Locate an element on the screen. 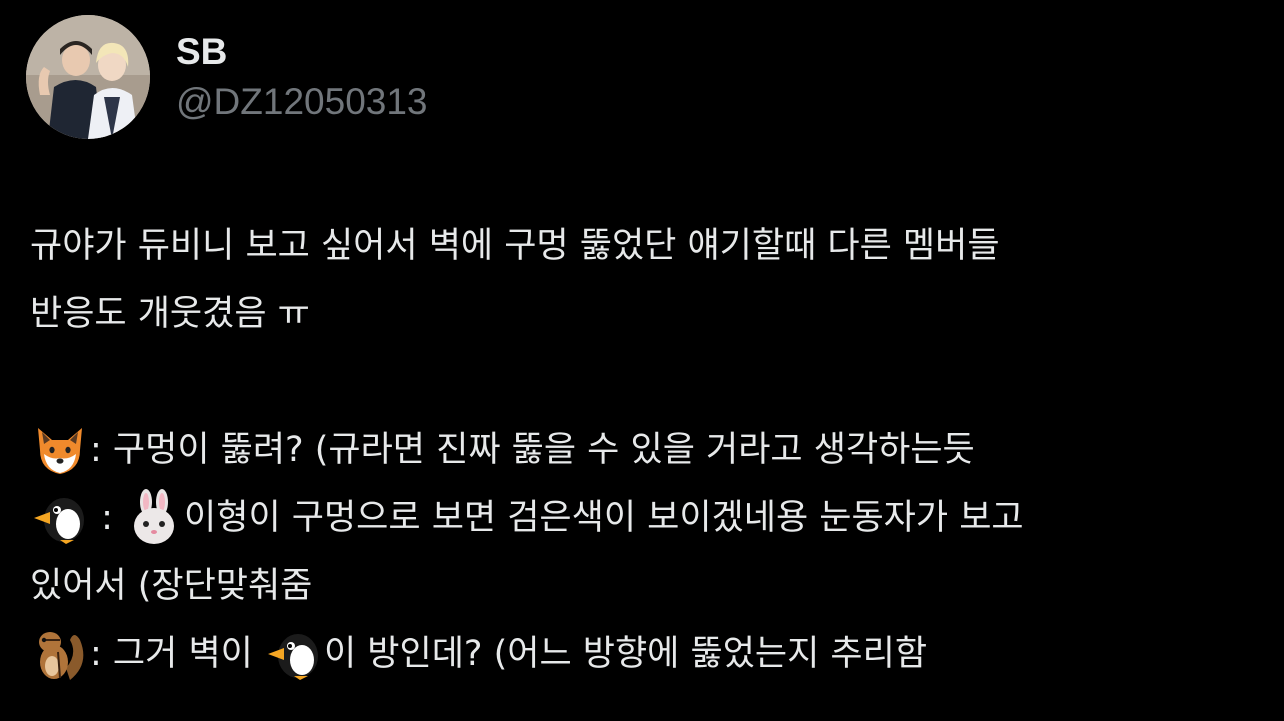  user-handle: @DZ12050313 is located at coordinates (302, 102).